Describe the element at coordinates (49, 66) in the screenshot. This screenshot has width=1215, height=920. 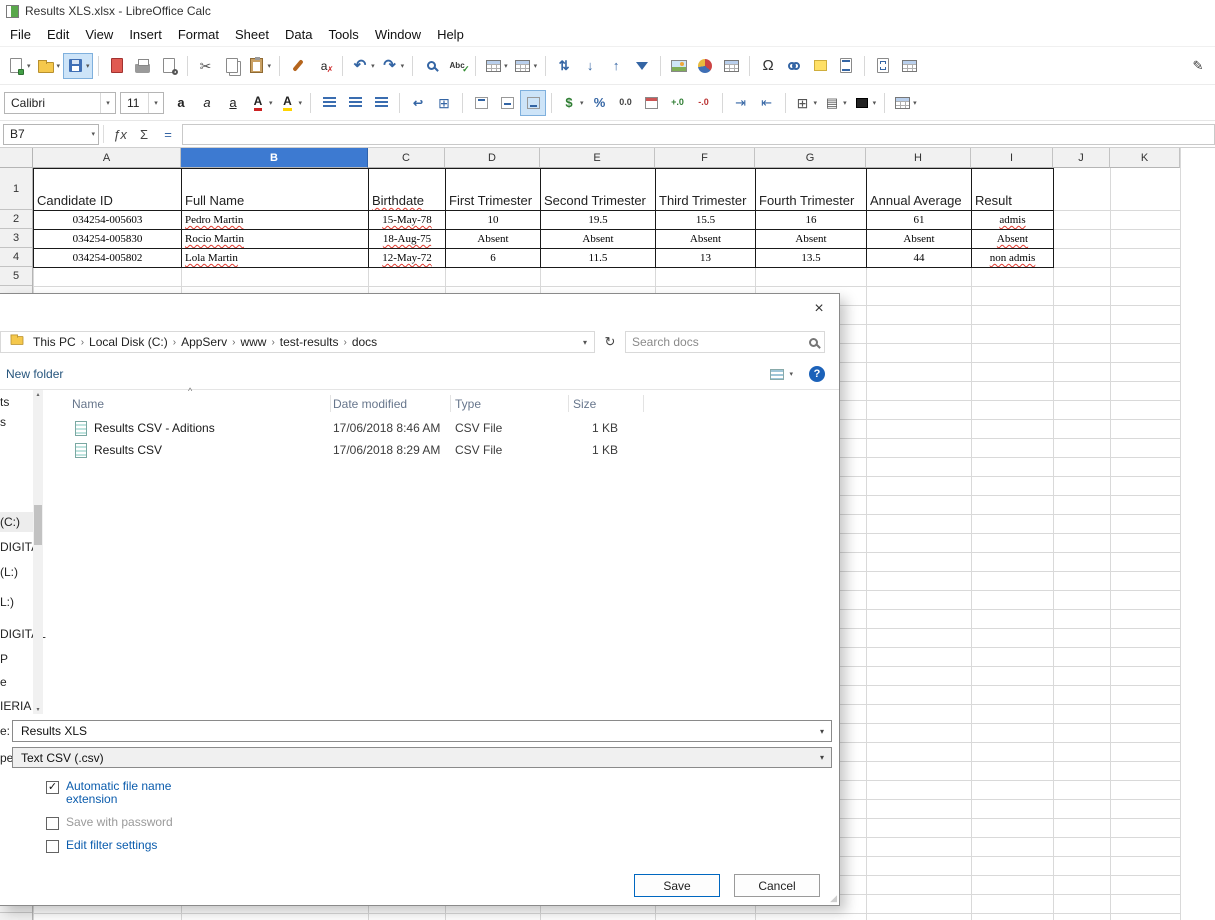
I see `open-button: ▾` at that location.